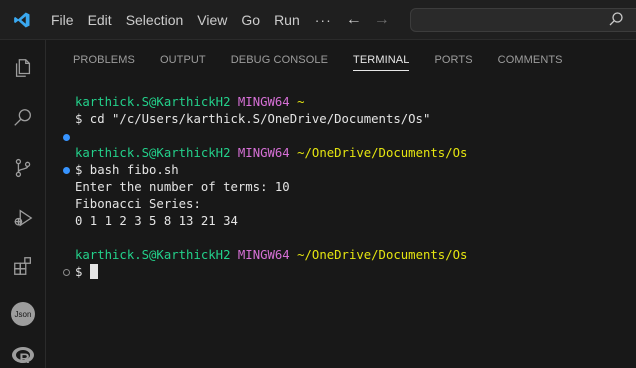 Image resolution: width=636 pixels, height=368 pixels. Describe the element at coordinates (23, 266) in the screenshot. I see `extensions-icon` at that location.